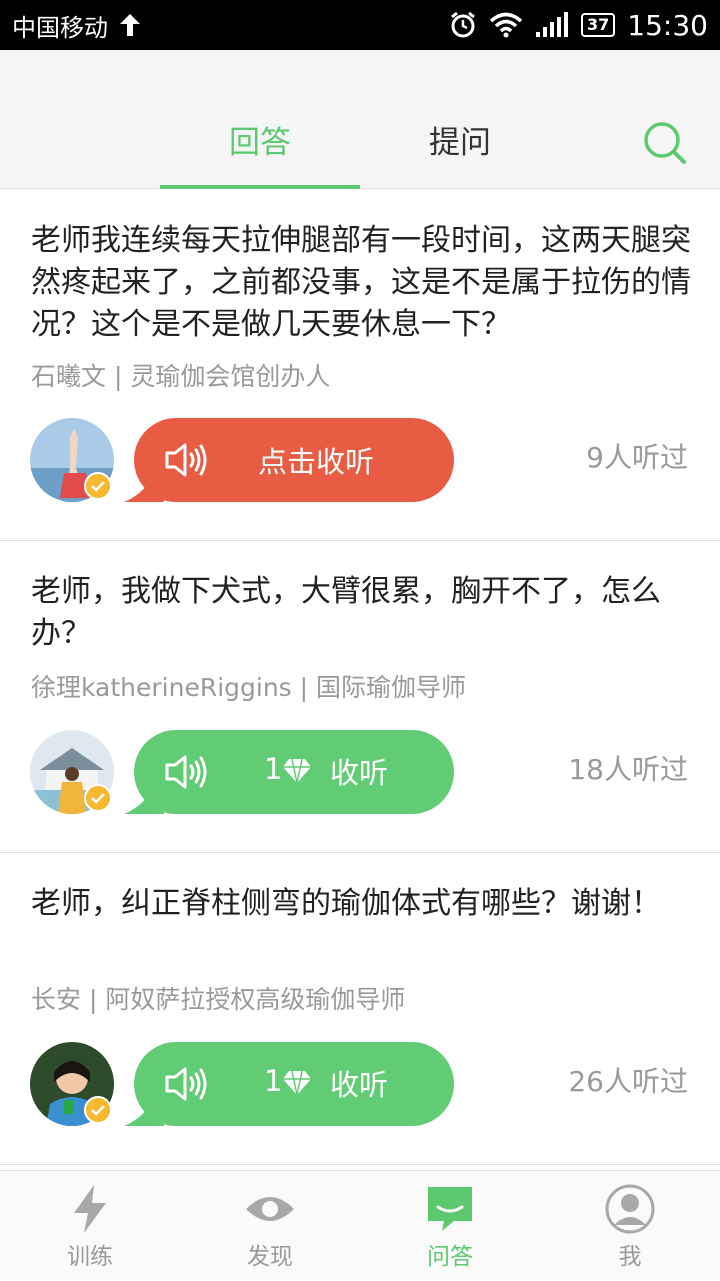  What do you see at coordinates (628, 769) in the screenshot?
I see `listener-count: 18人听过` at bounding box center [628, 769].